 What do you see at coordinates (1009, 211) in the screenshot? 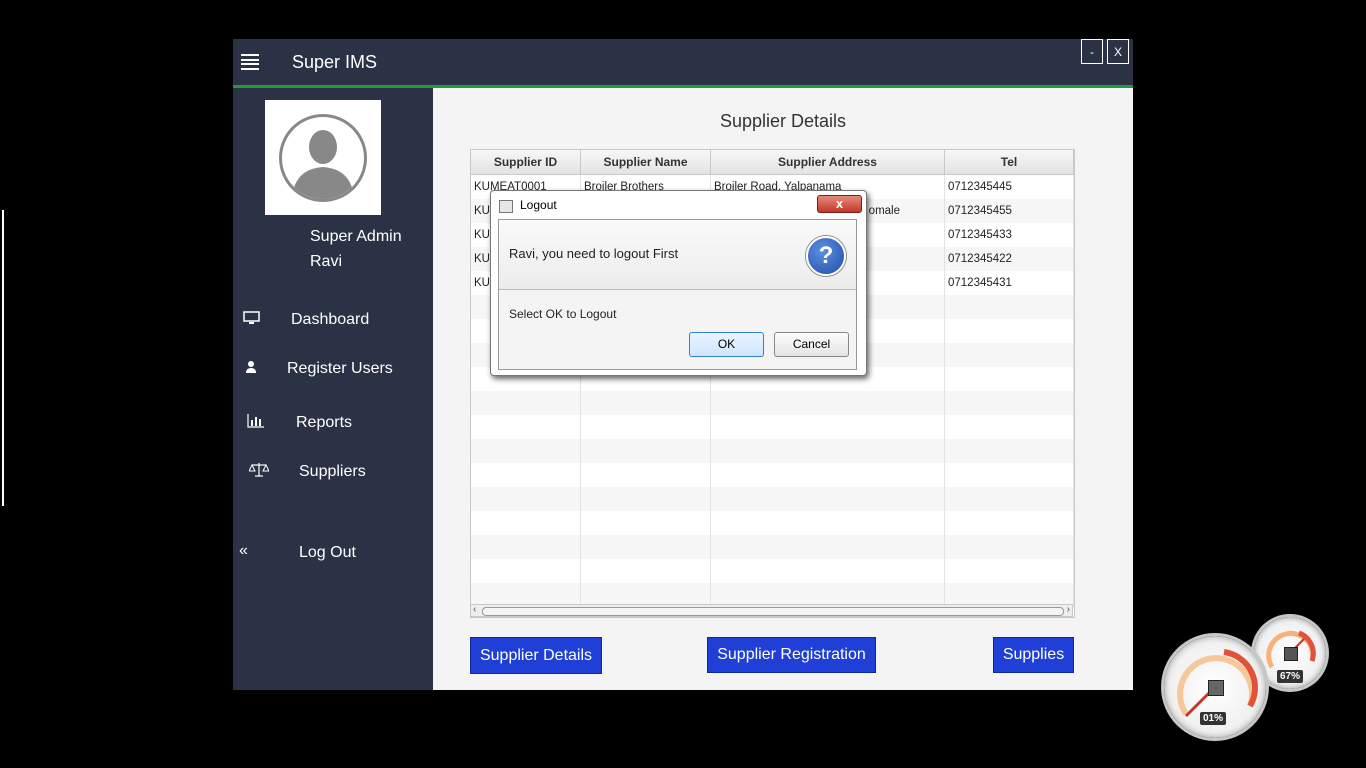
I see `table-cell: 0712345455` at bounding box center [1009, 211].